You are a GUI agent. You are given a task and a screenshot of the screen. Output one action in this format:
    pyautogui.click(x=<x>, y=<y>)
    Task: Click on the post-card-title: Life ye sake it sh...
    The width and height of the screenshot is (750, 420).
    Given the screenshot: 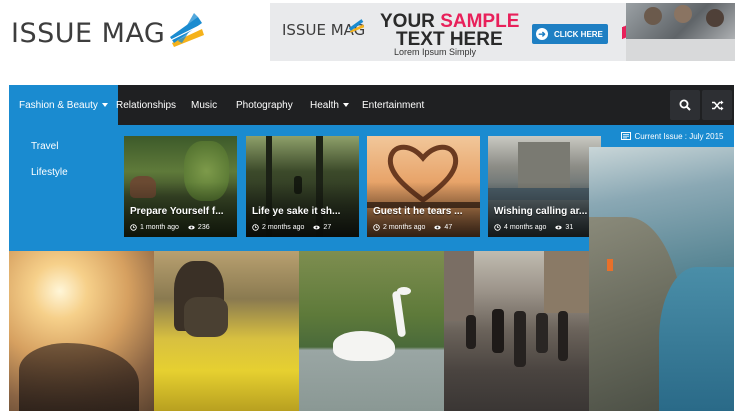 What is the action you would take?
    pyautogui.click(x=296, y=211)
    